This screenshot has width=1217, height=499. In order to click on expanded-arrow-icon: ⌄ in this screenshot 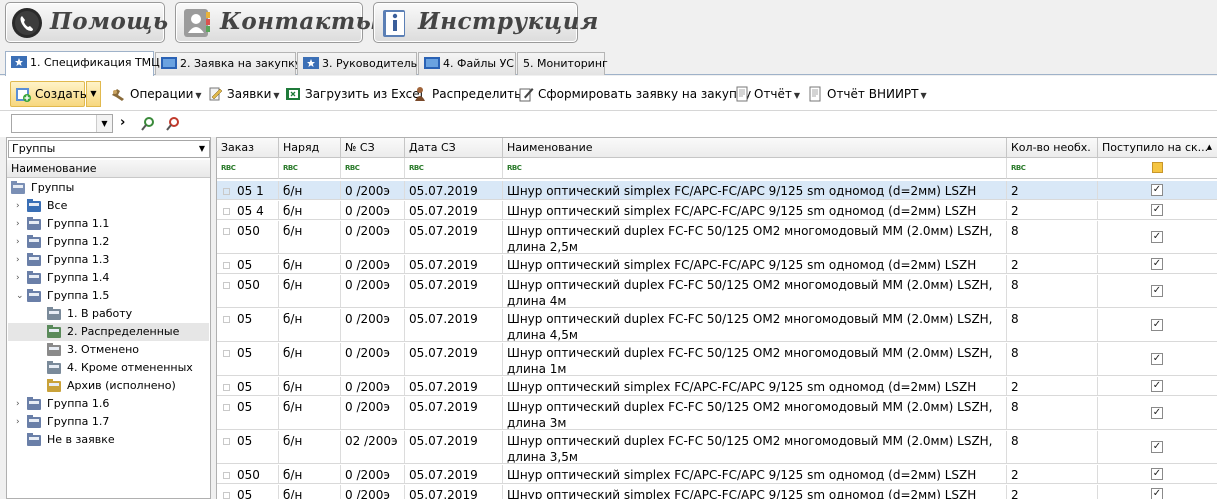, I will do `click(21, 296)`.